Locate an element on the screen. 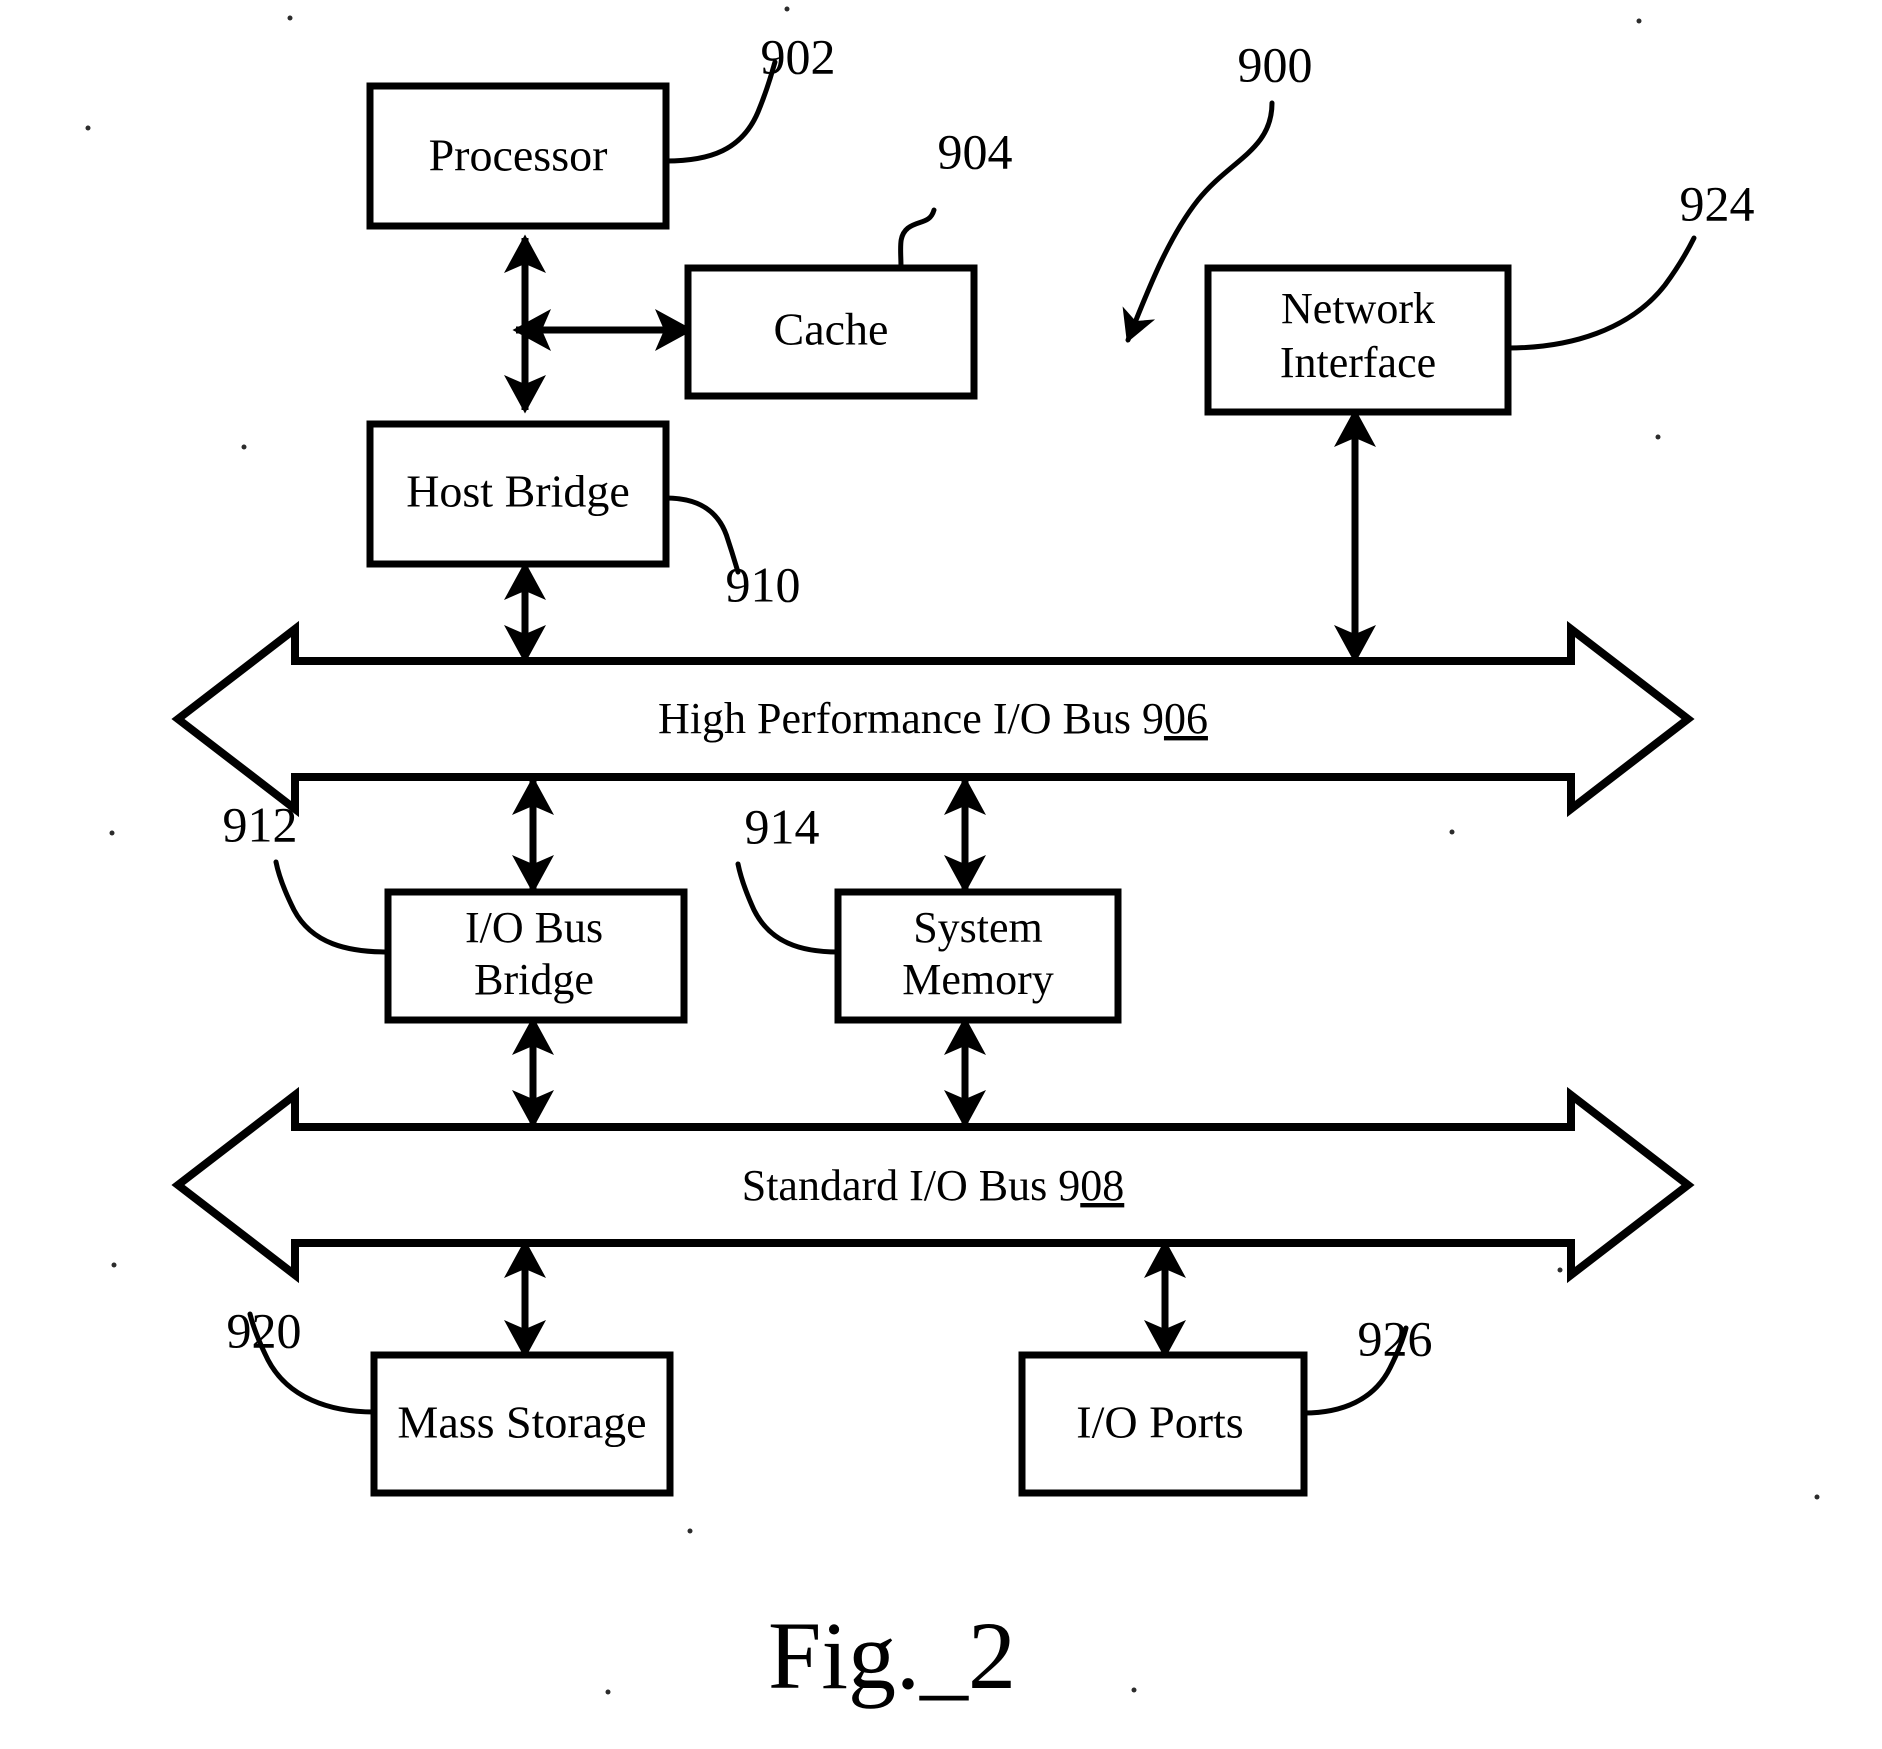  io-bus-bridge-label-line2: Bridge is located at coordinates (534, 979).